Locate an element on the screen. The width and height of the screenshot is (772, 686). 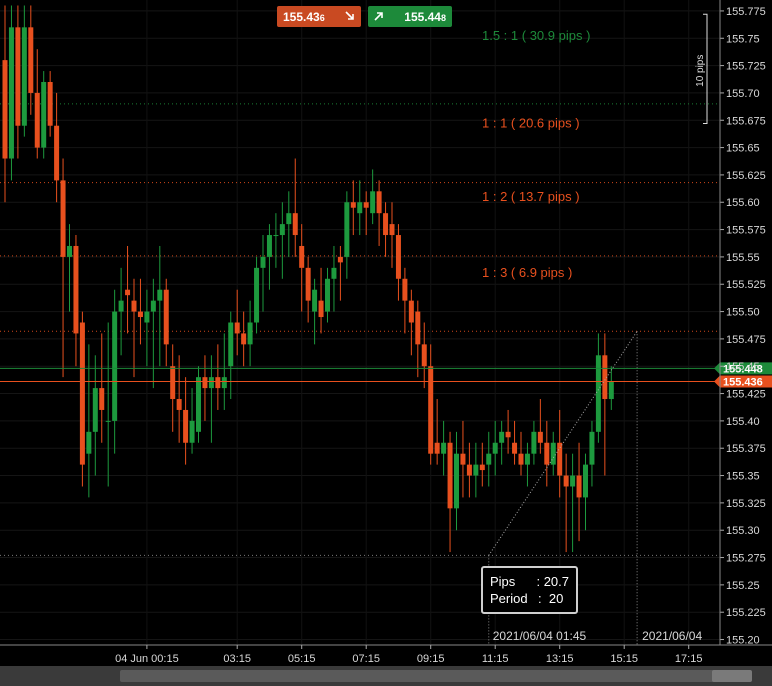
pips-label: Pips is located at coordinates (503, 581).